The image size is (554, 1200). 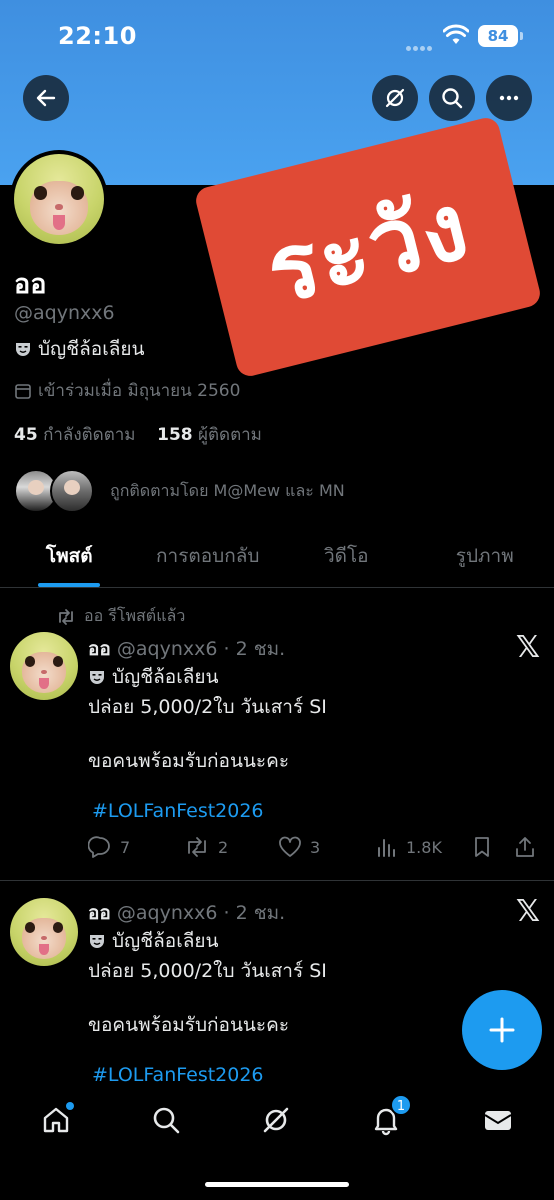 I want to click on status-time: 22:10, so click(x=97, y=36).